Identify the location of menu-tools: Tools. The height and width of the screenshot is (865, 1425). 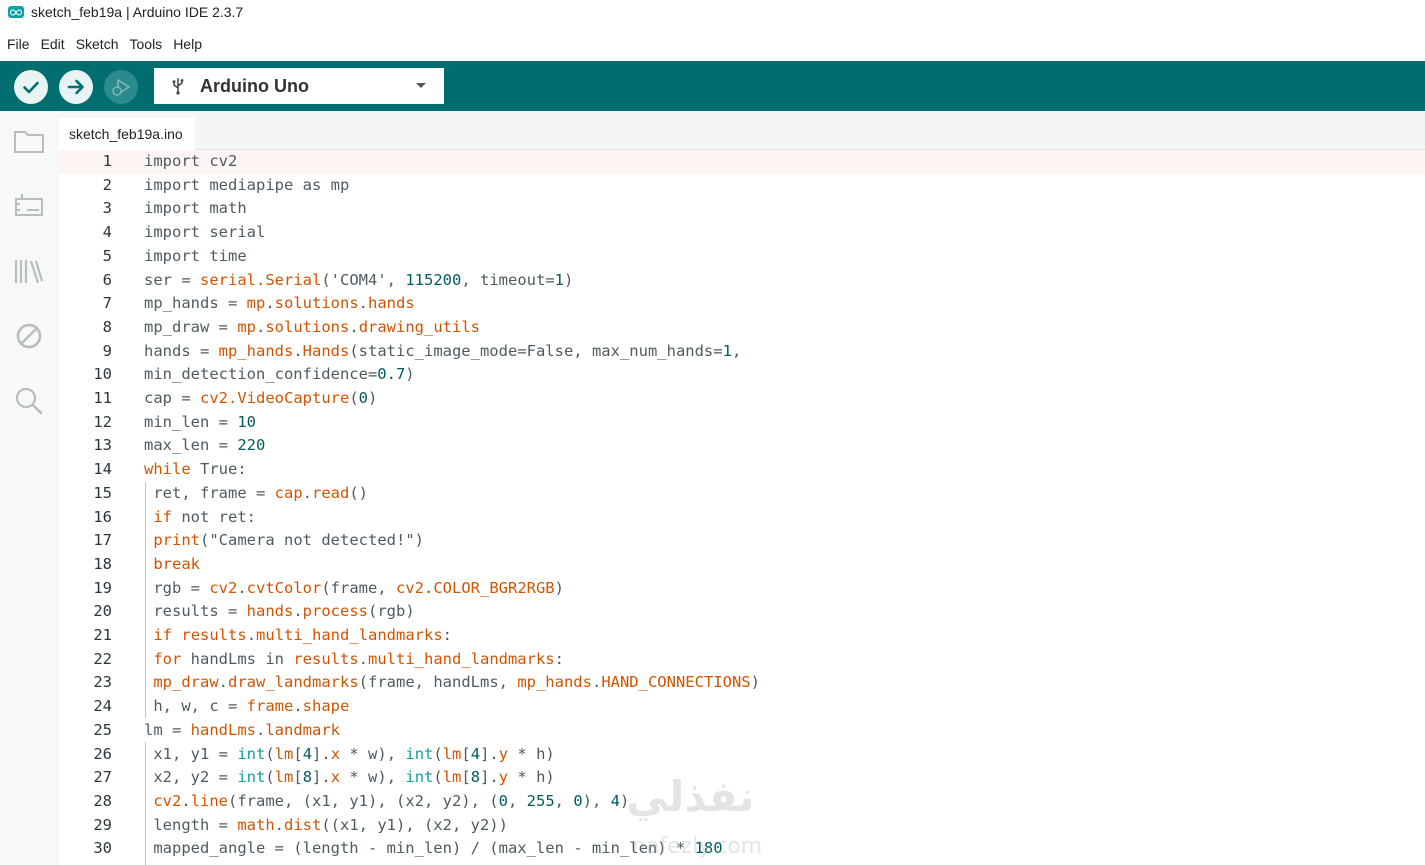
(146, 44).